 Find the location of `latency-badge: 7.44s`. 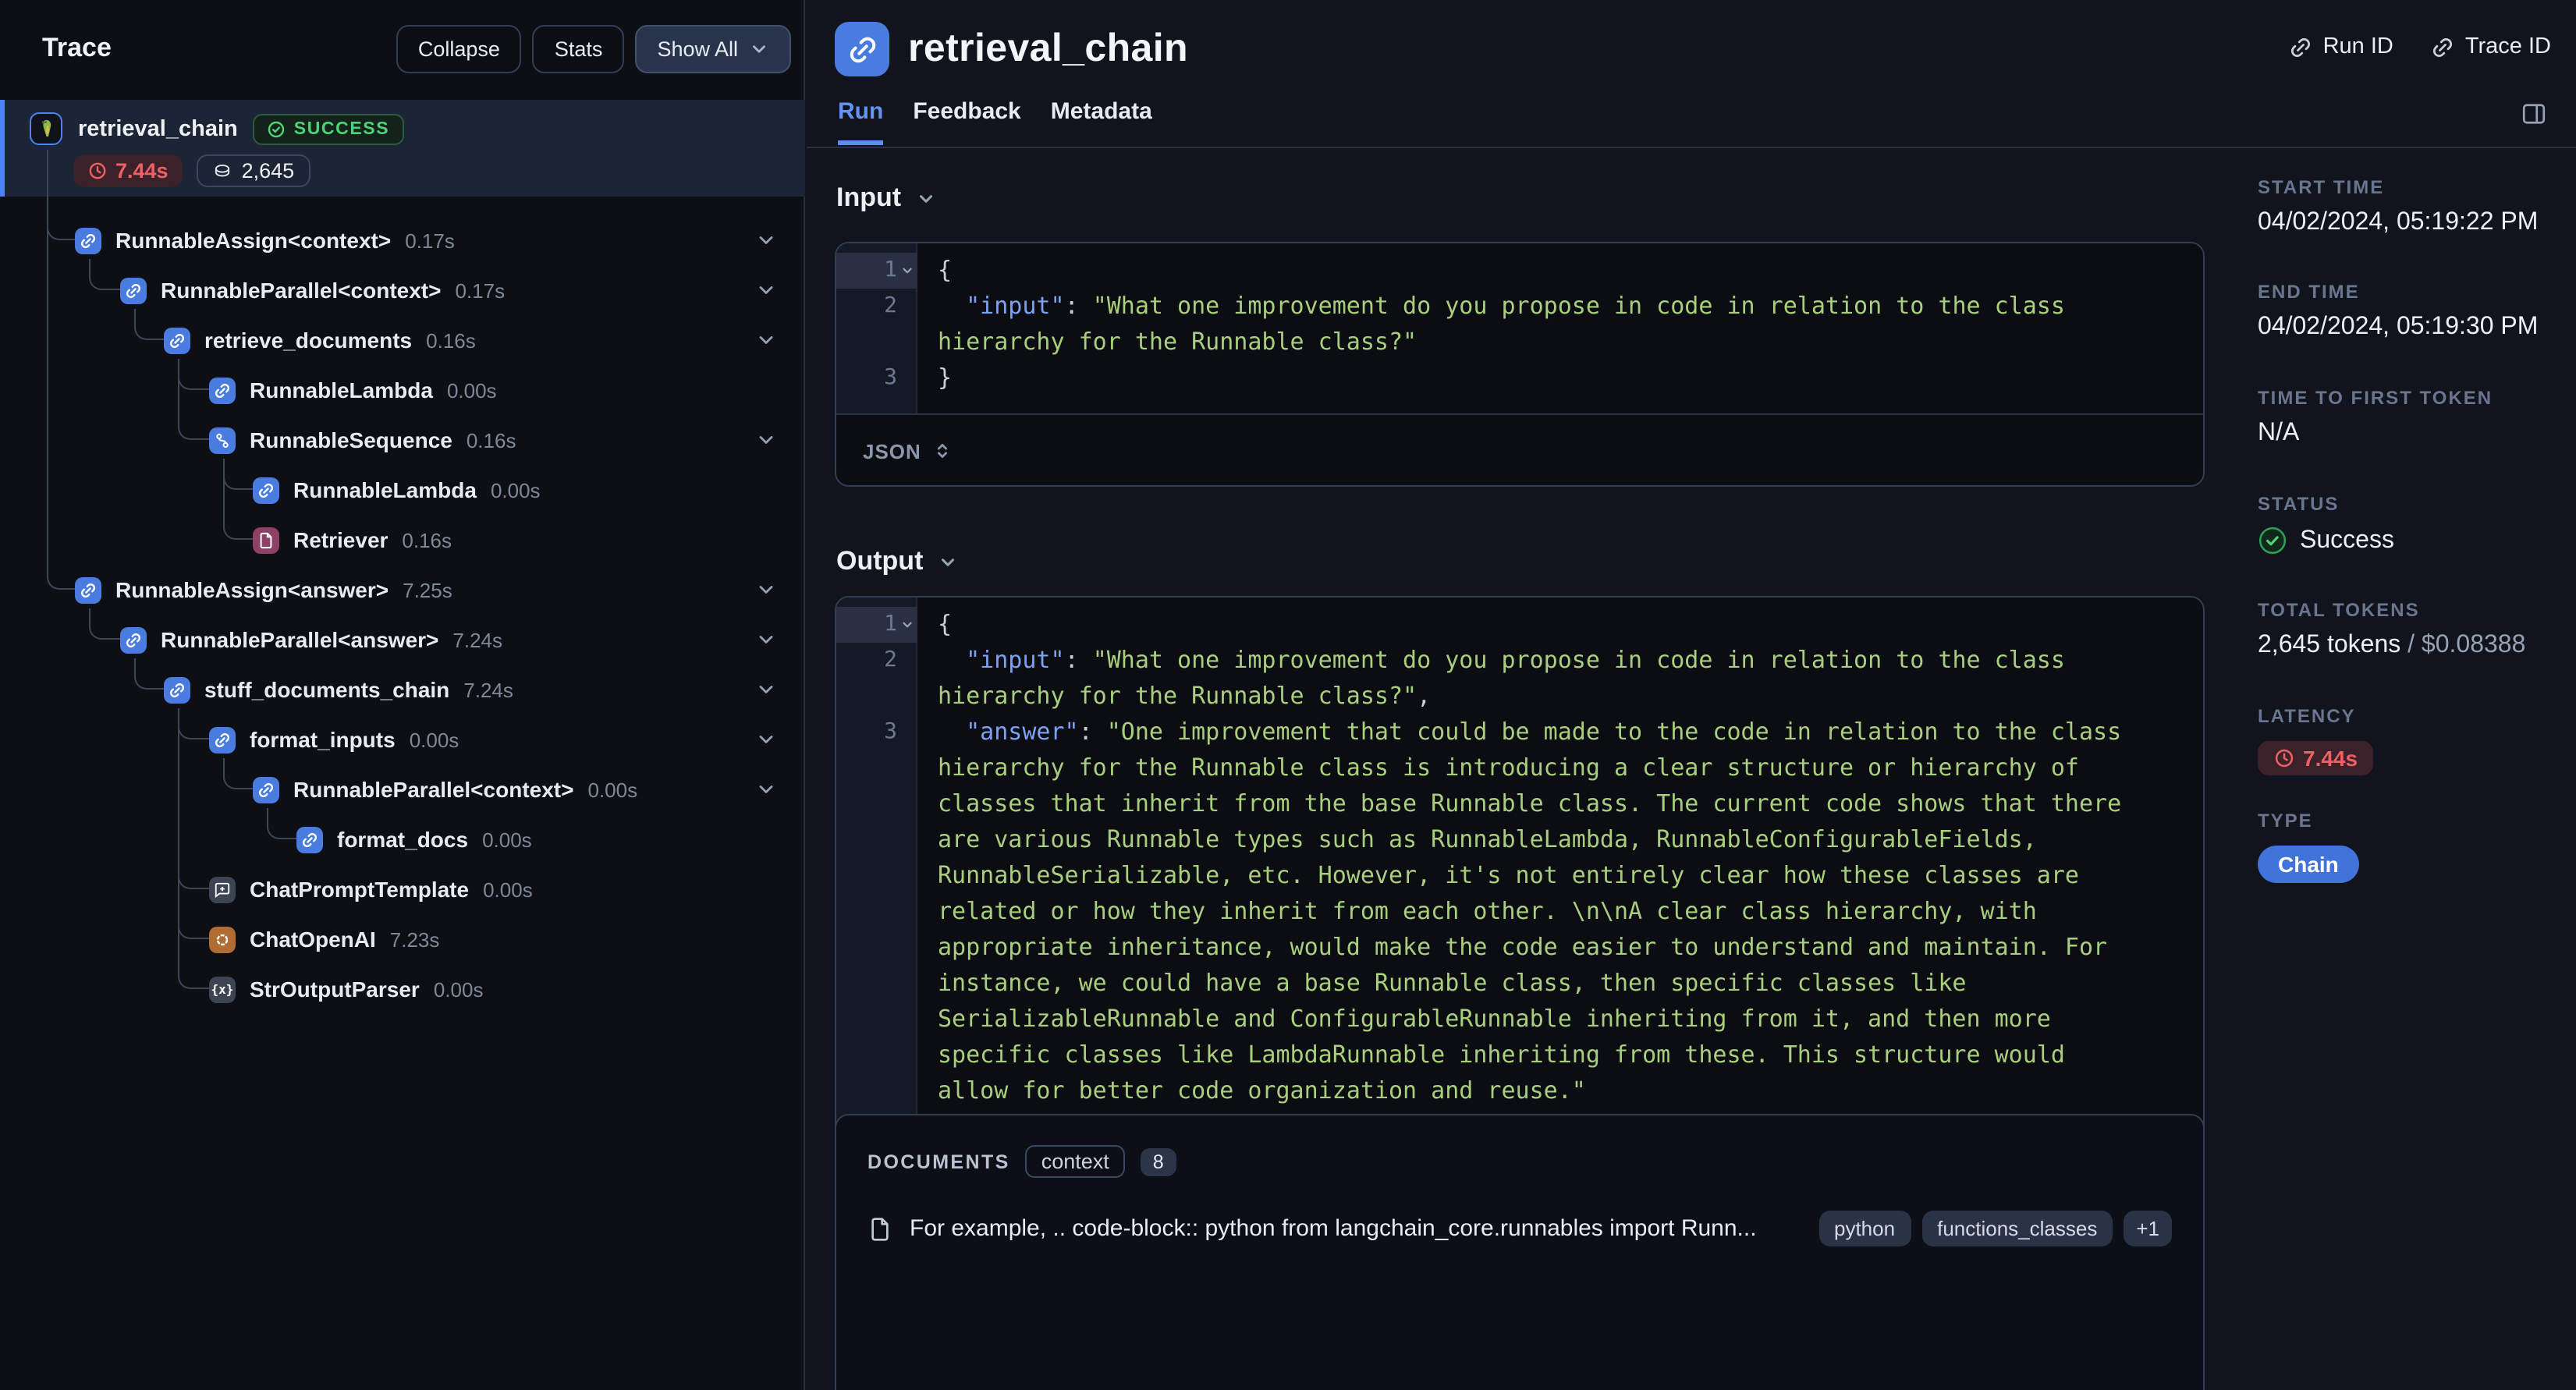

latency-badge: 7.44s is located at coordinates (2316, 758).